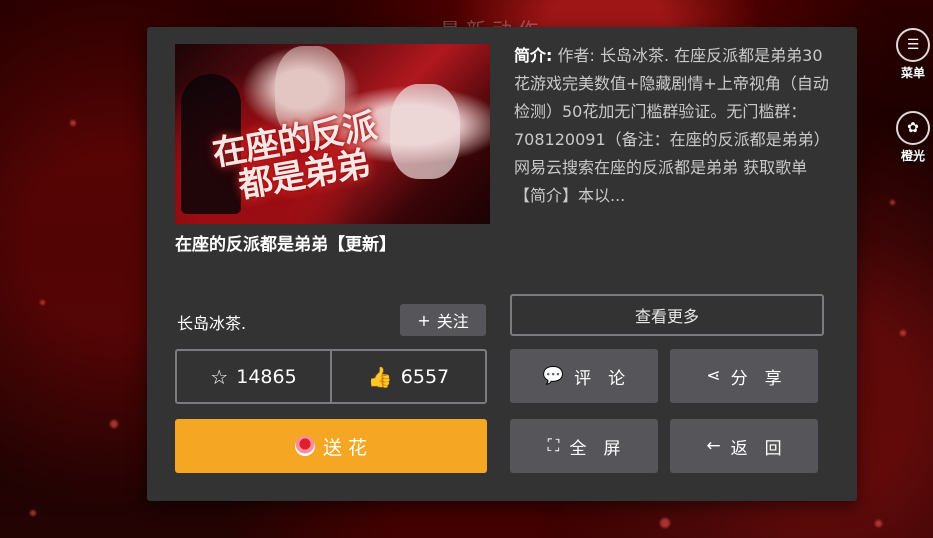  I want to click on send-flower-button: 送 花, so click(331, 446).